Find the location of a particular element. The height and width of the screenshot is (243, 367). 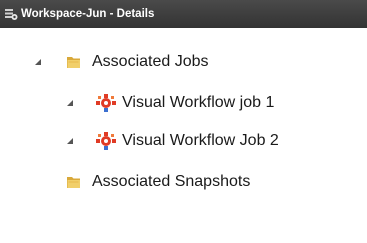

tree-node-associated-snapshots: Associated Snapshots is located at coordinates (183, 182).